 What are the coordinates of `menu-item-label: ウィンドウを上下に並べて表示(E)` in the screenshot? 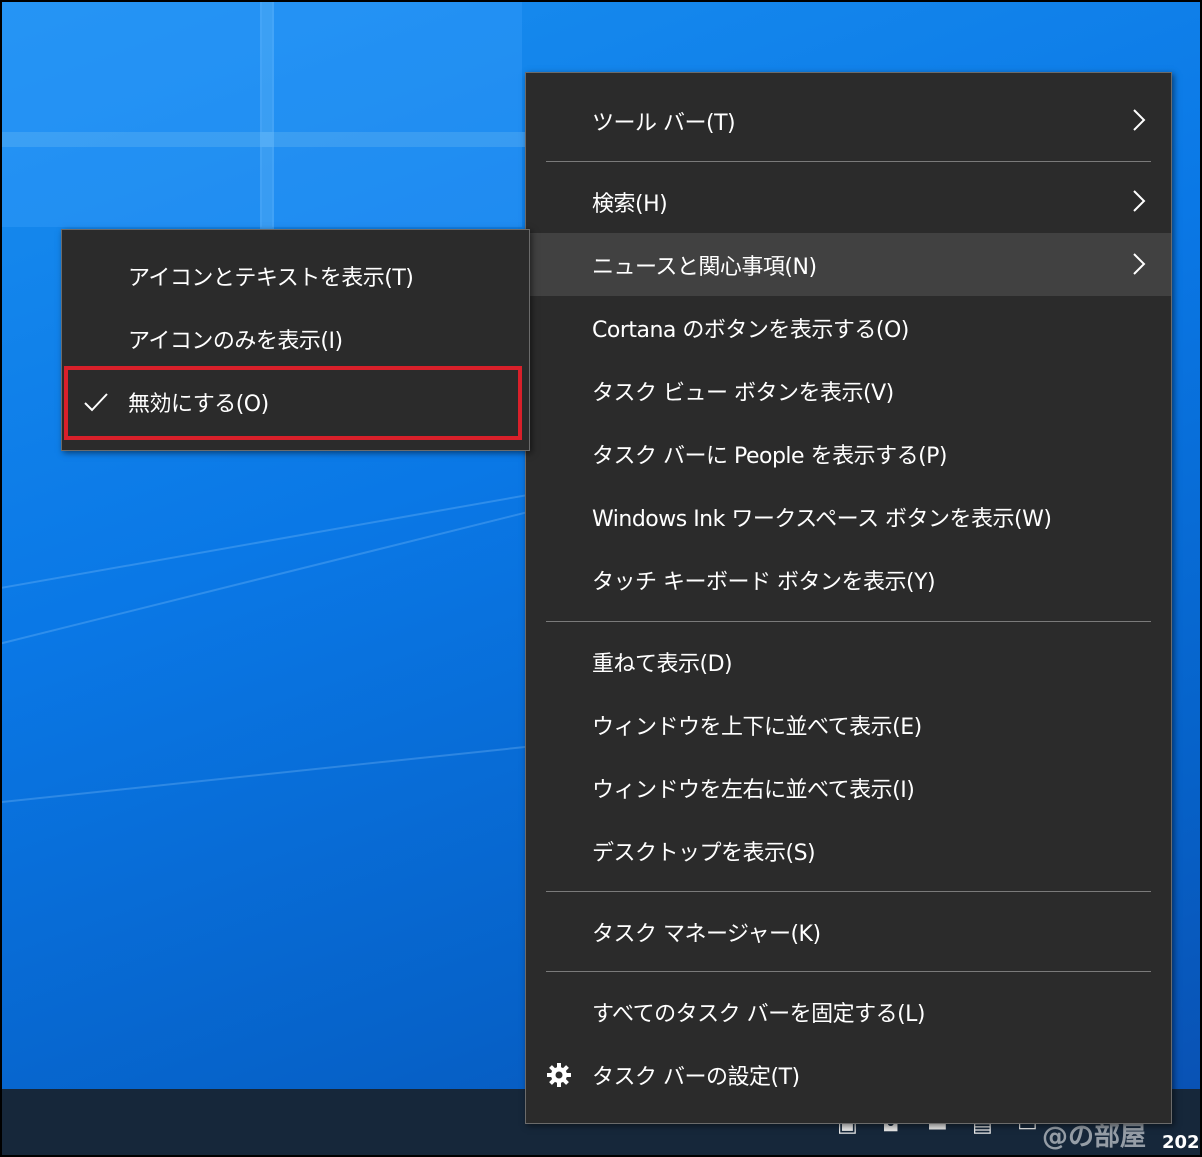 It's located at (757, 727).